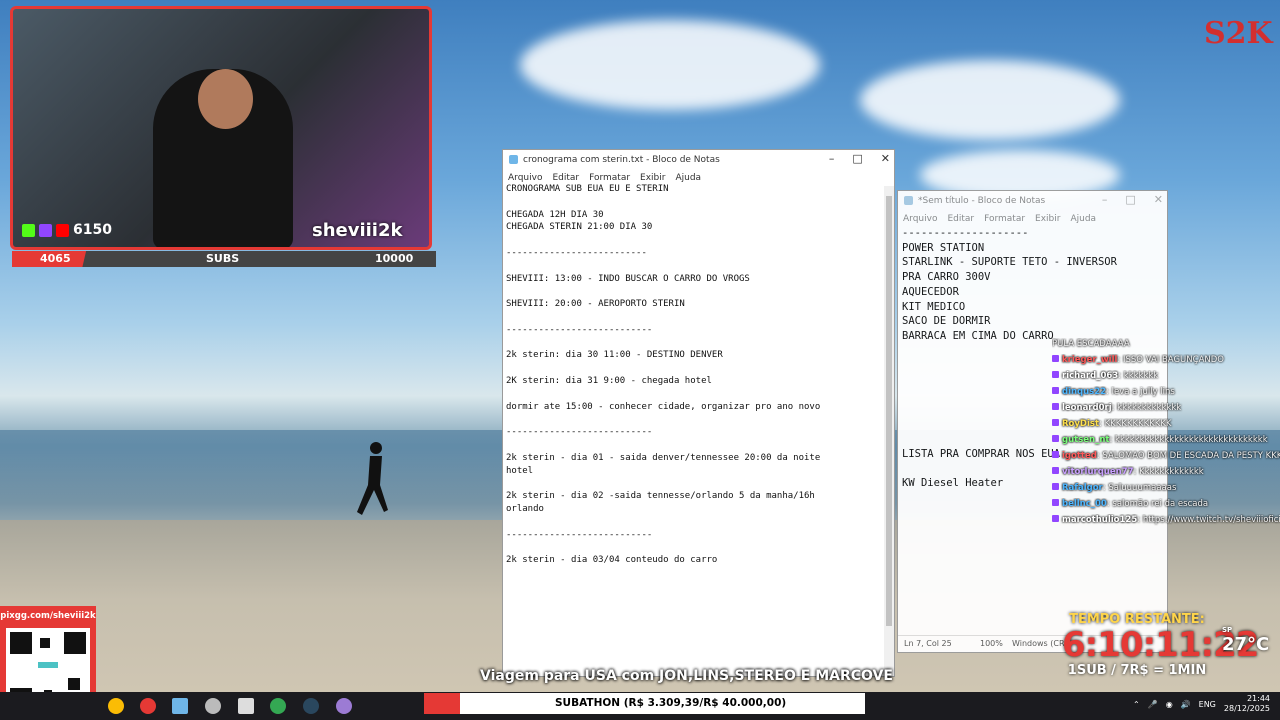 This screenshot has width=1280, height=720. I want to click on chat-username: RoyDist, so click(1080, 424).